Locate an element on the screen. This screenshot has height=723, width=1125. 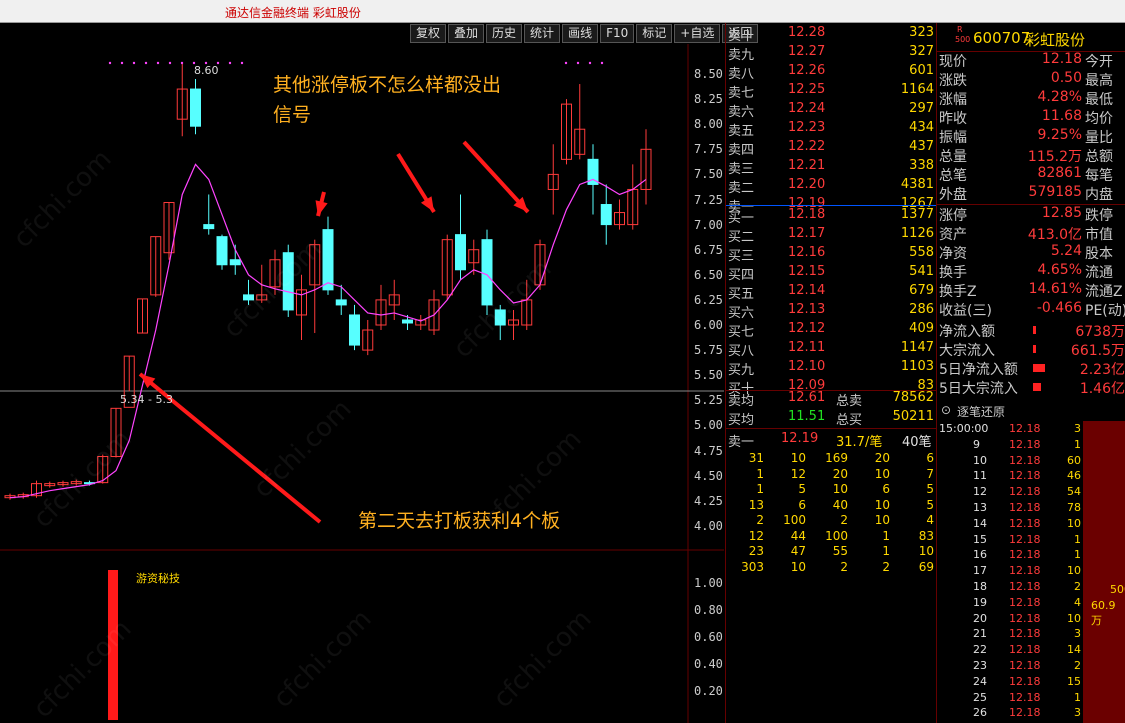
order-price: 12.21 is located at coordinates (807, 165).